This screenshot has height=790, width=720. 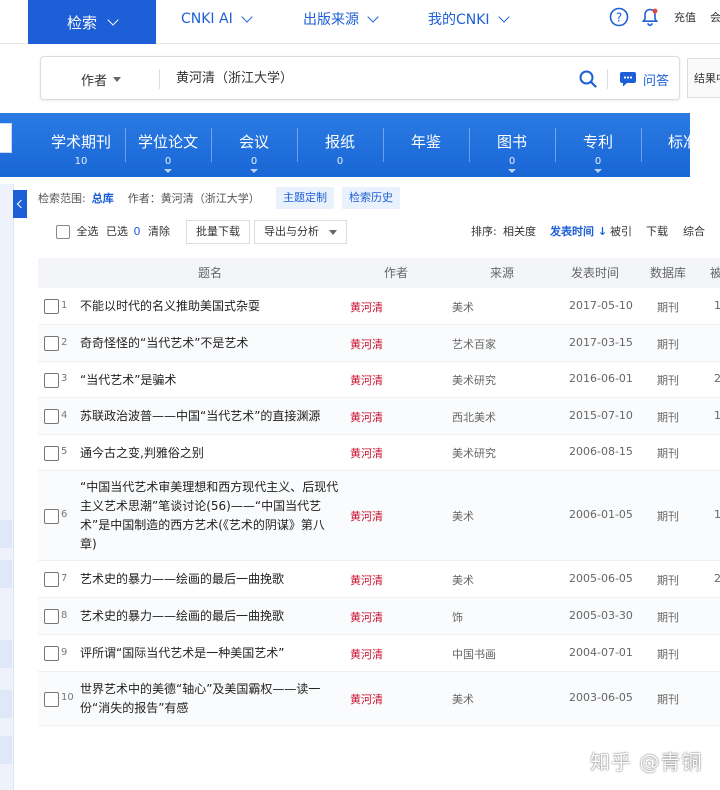 What do you see at coordinates (210, 380) in the screenshot?
I see `row-title-link: “当代艺术”是骗术` at bounding box center [210, 380].